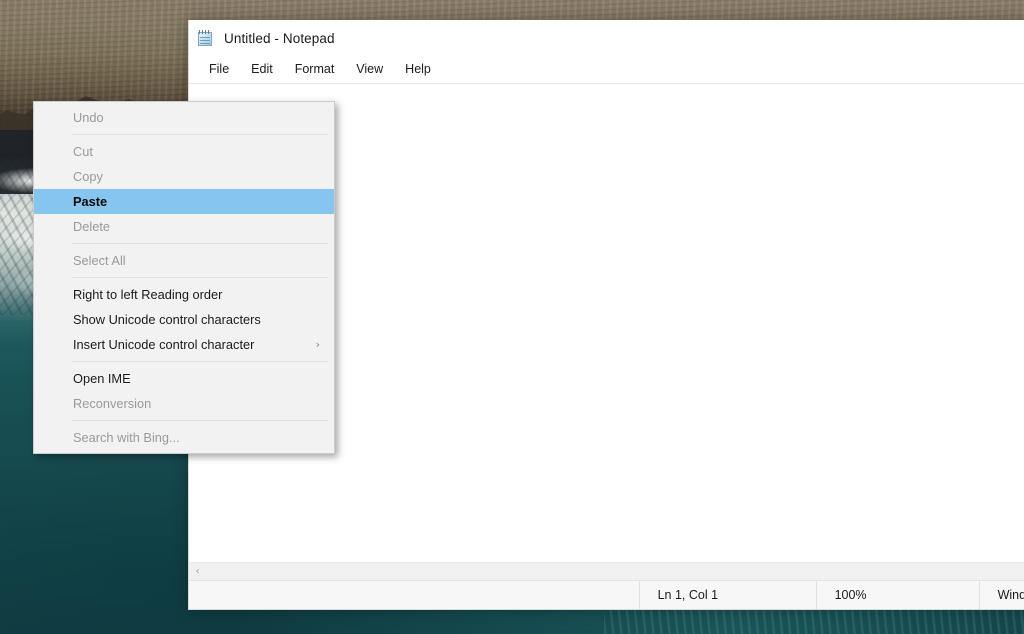 Image resolution: width=1024 pixels, height=634 pixels. I want to click on context-menu-item-open-ime: Open IME, so click(184, 378).